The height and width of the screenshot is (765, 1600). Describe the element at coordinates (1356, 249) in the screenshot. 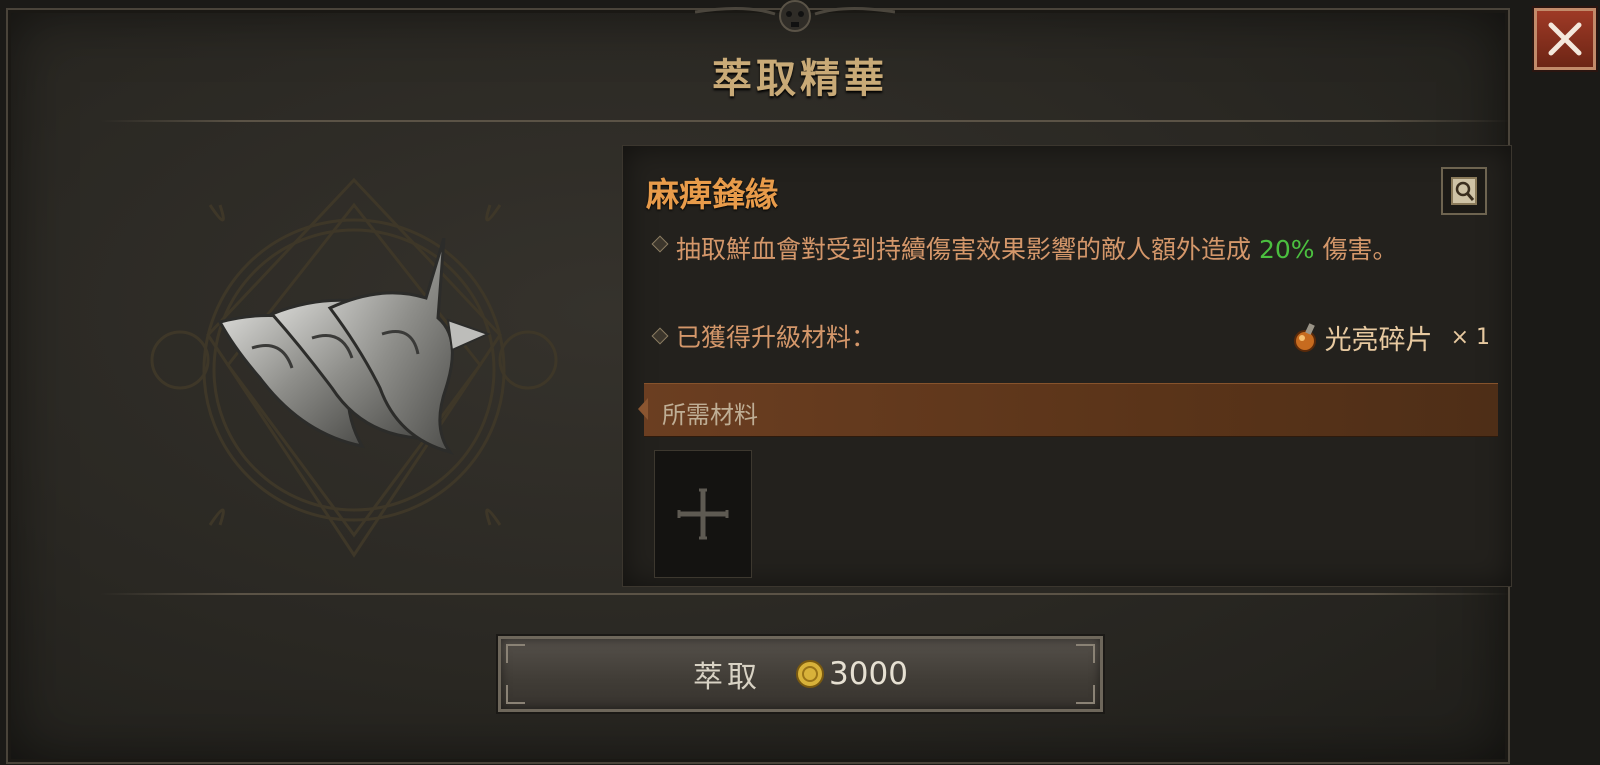

I see `description-suffix: 傷害。` at that location.